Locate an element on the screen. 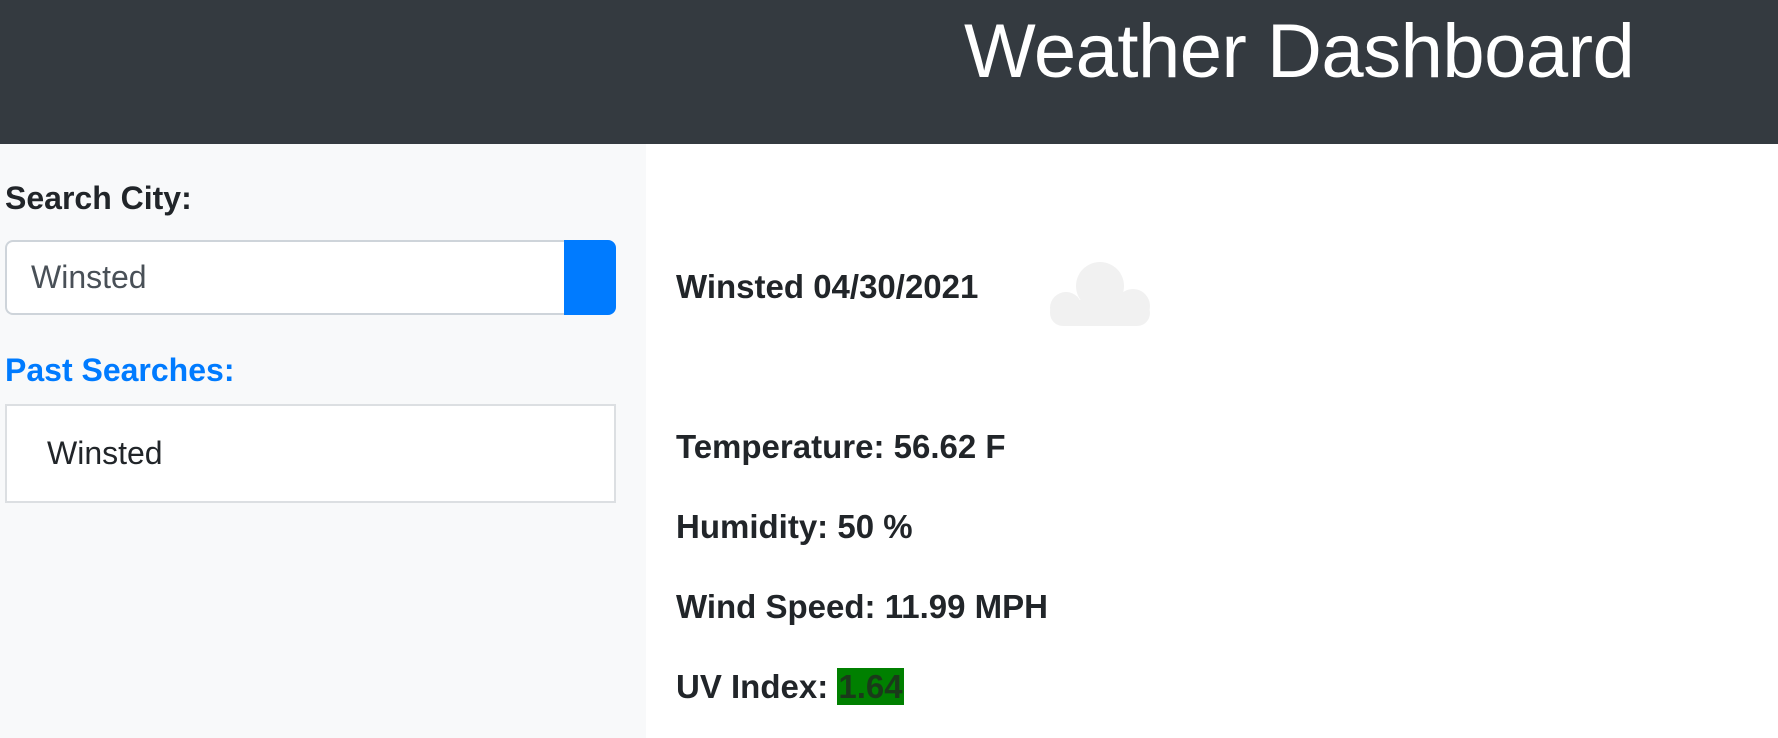 The width and height of the screenshot is (1778, 738). wind-speed-label: Wind Speed: is located at coordinates (776, 606).